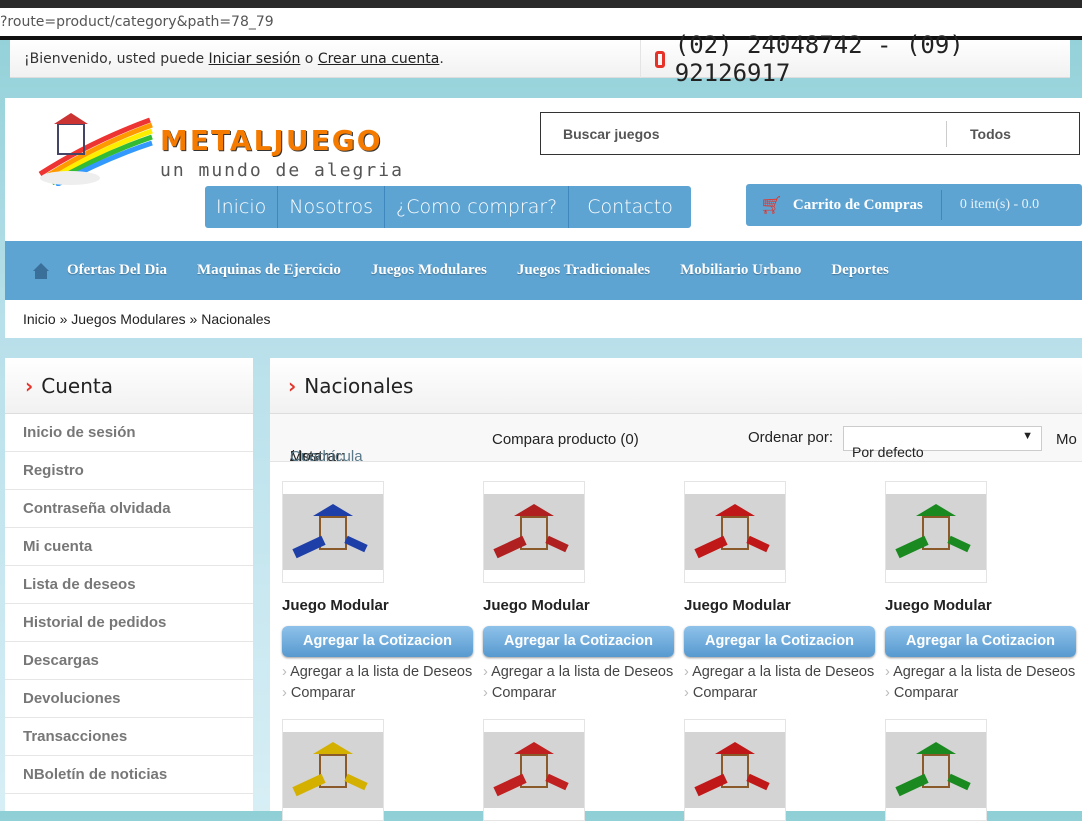 This screenshot has width=1082, height=821. I want to click on sidebar-title: Cuenta, so click(77, 385).